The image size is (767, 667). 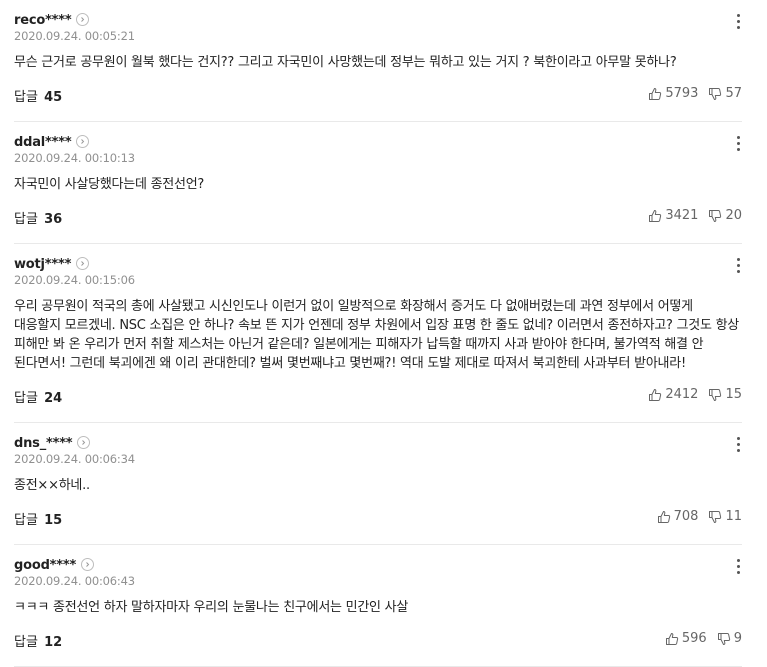 I want to click on comment-footer: 답글 24 2412 15, so click(x=378, y=397).